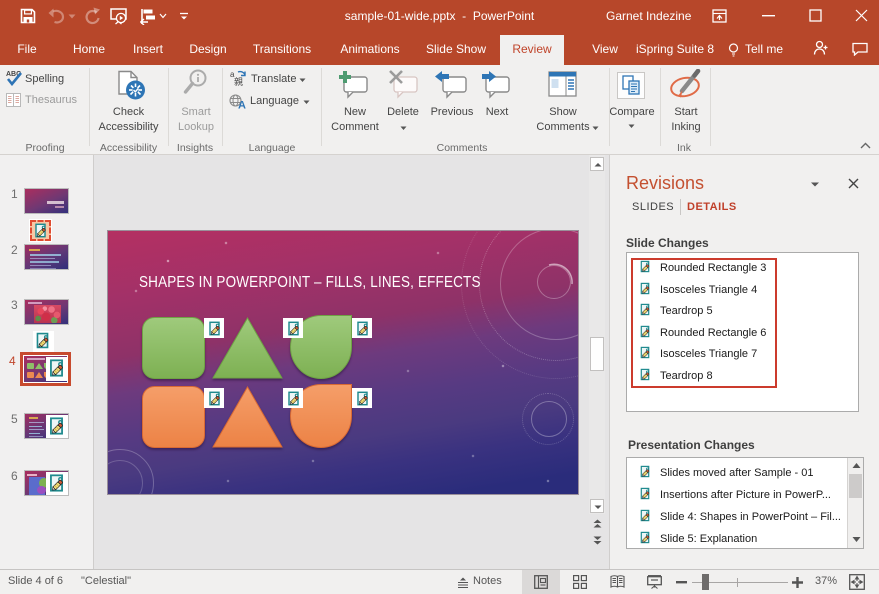 The height and width of the screenshot is (594, 879). I want to click on svg-text: A, so click(242, 105).